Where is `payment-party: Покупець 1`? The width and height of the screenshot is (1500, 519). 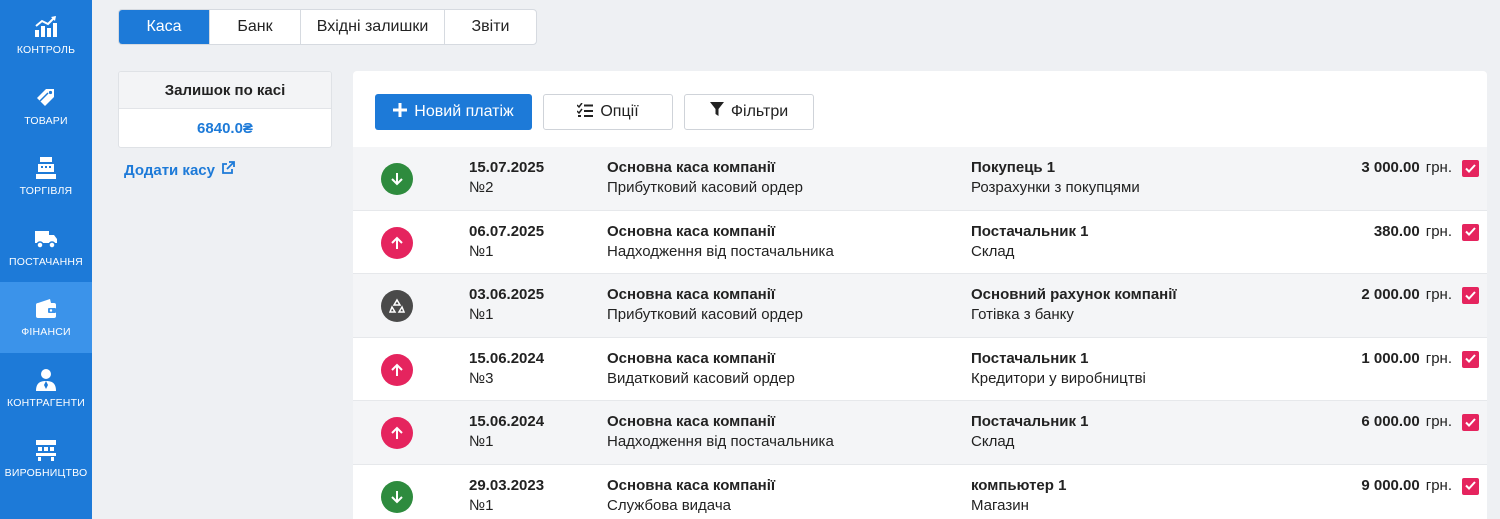 payment-party: Покупець 1 is located at coordinates (1013, 167).